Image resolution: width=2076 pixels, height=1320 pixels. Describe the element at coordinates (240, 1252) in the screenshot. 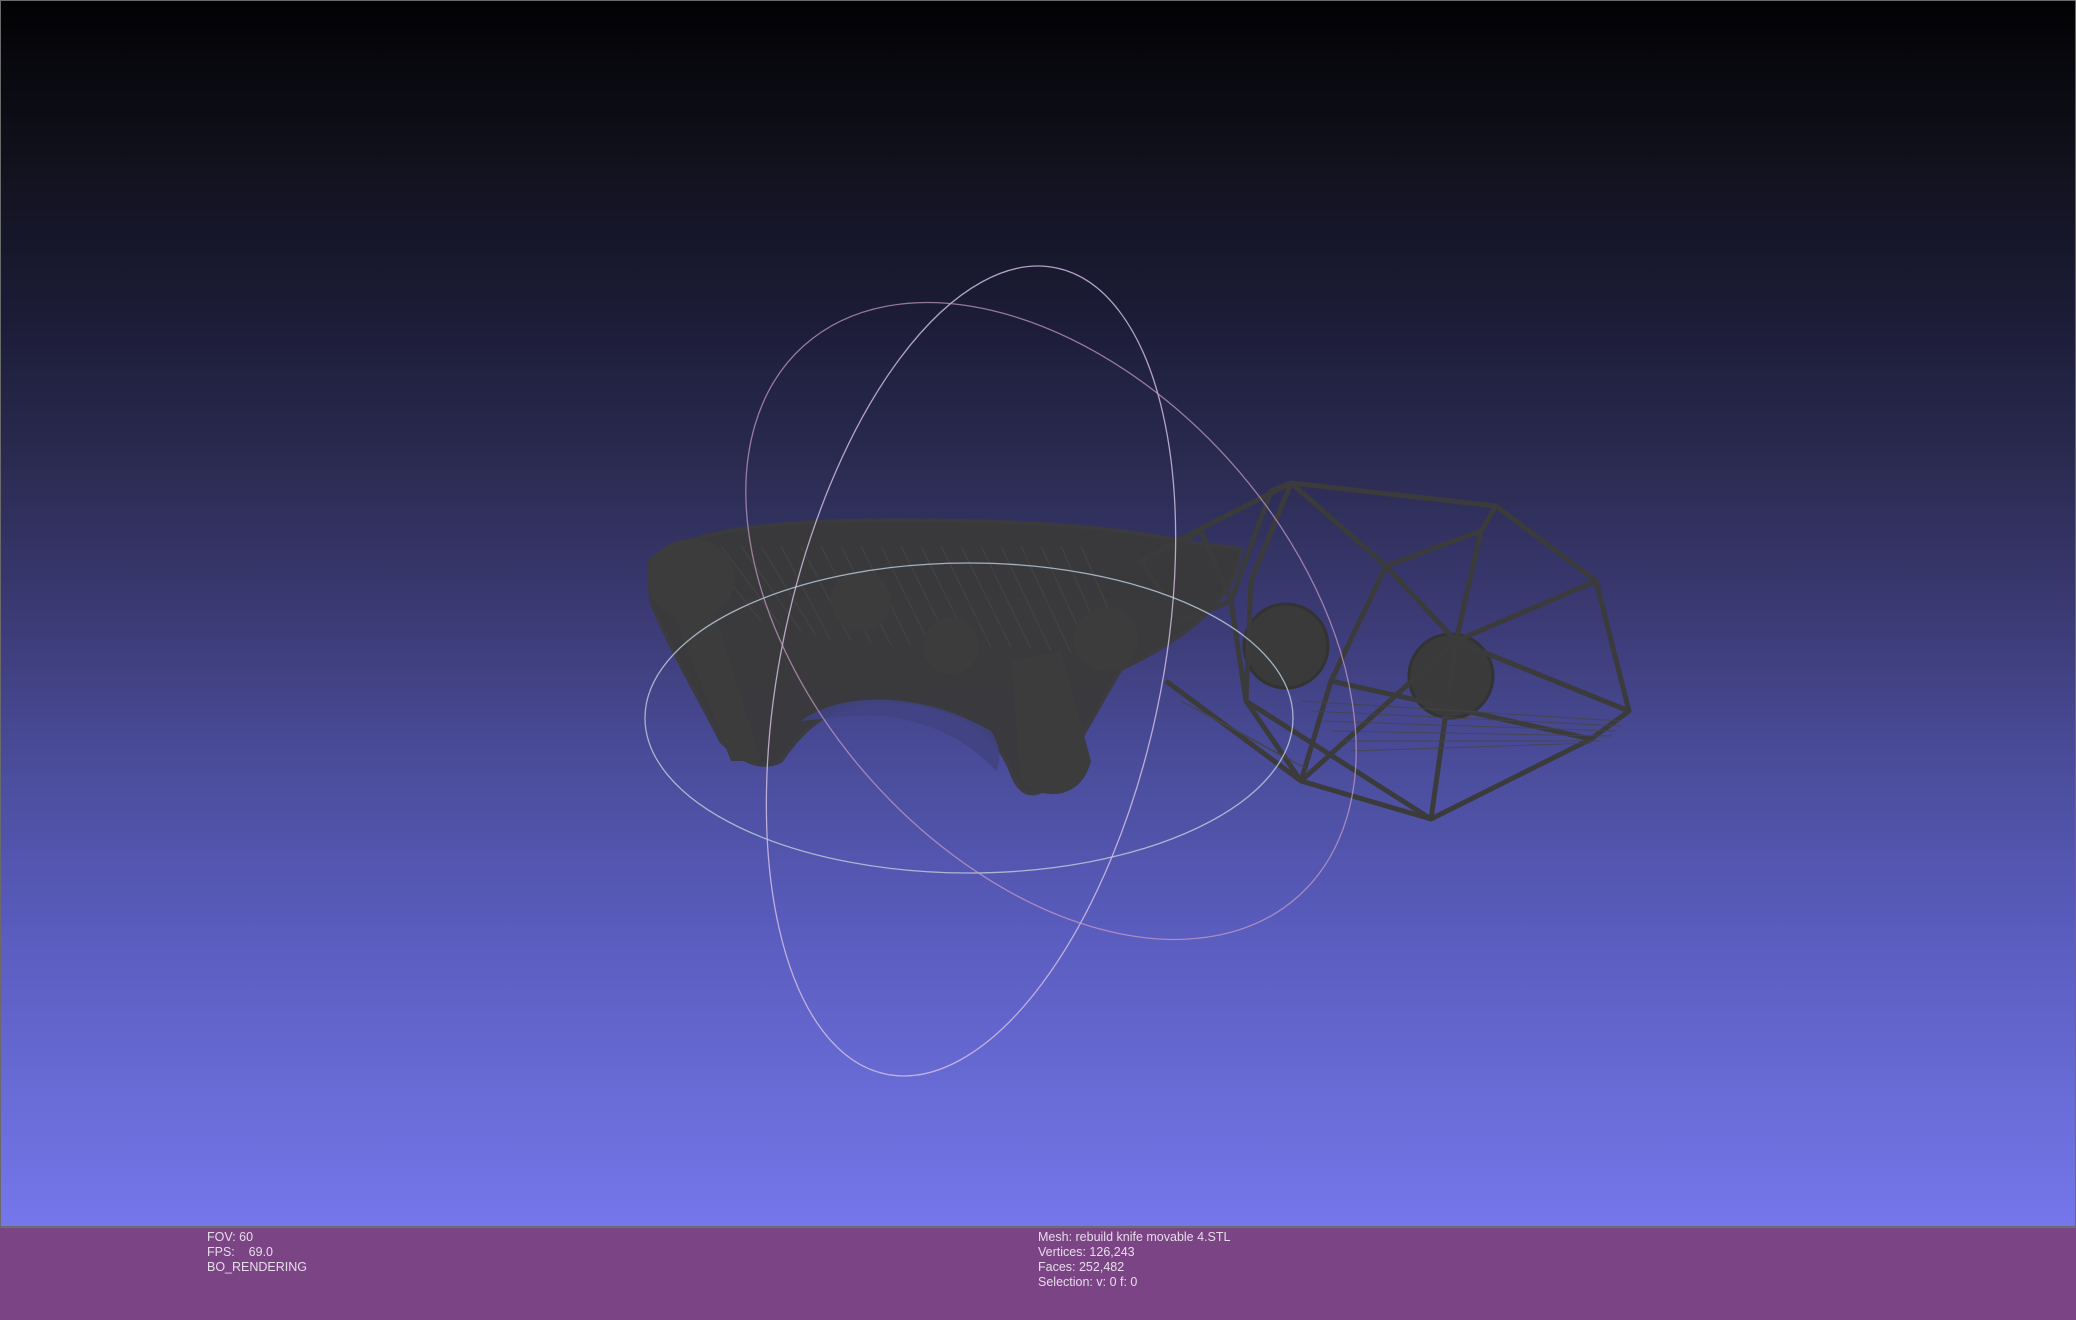

I see `fps-readout: FPS: 69.0` at that location.